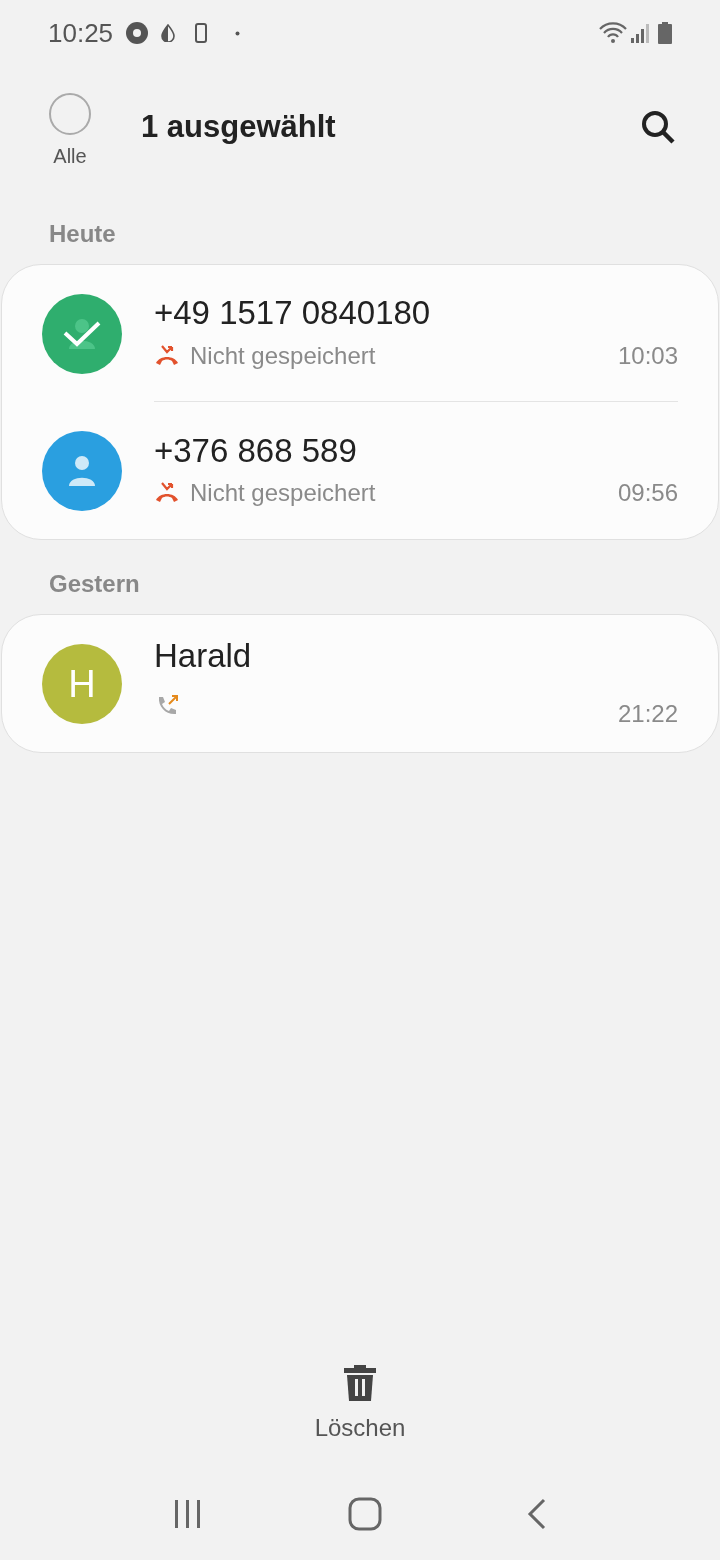 This screenshot has width=720, height=1560. What do you see at coordinates (81, 33) in the screenshot?
I see `status-time: 10:25` at bounding box center [81, 33].